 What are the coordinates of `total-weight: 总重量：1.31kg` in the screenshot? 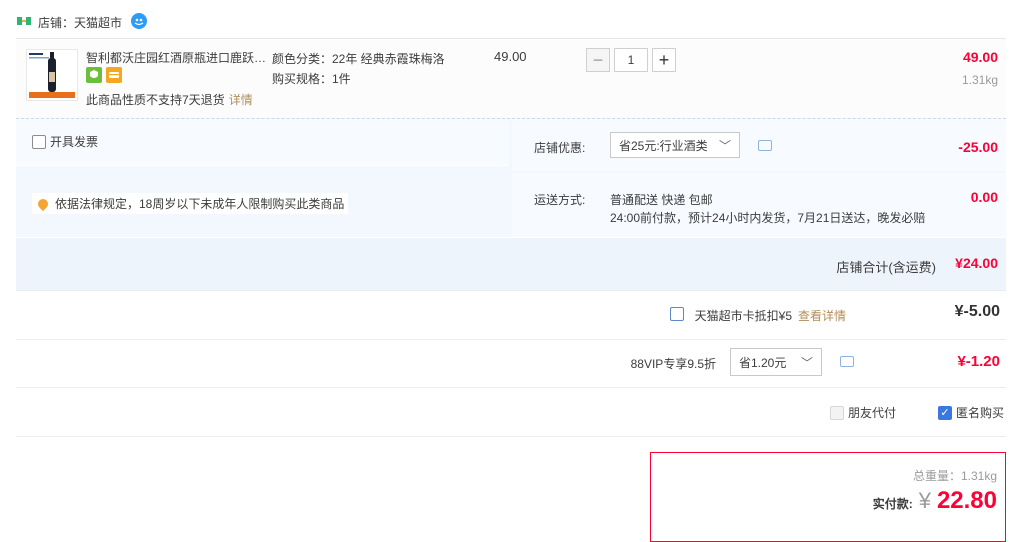 It's located at (954, 476).